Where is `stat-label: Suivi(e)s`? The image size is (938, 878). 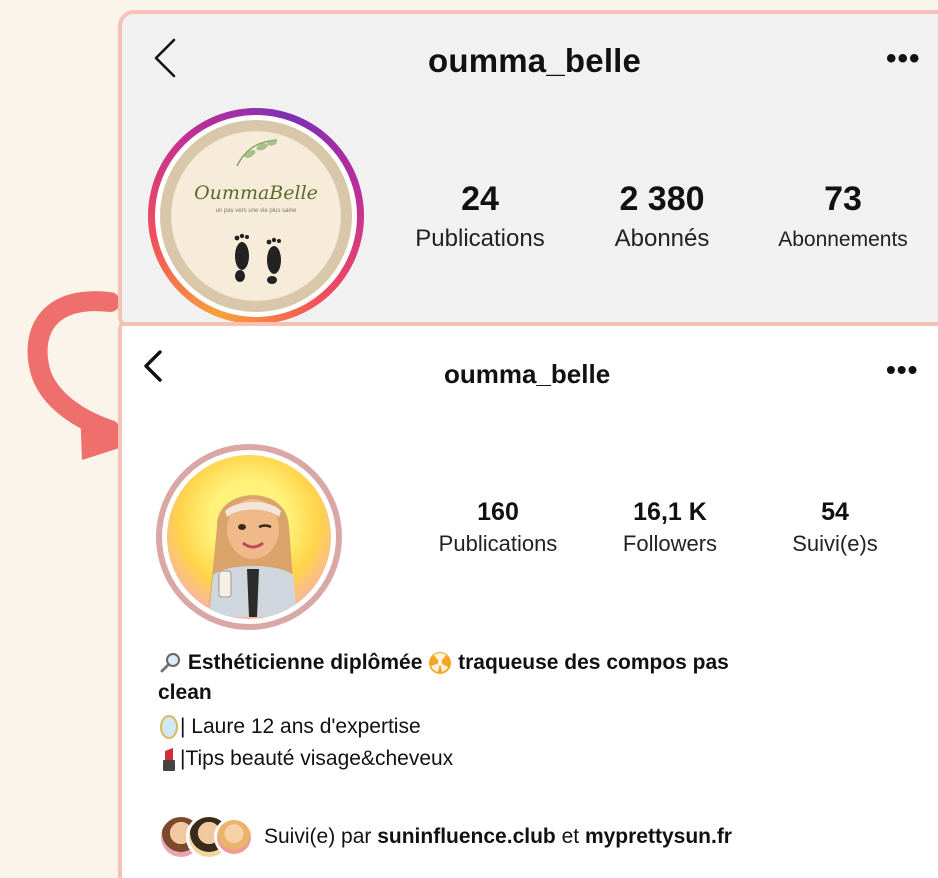
stat-label: Suivi(e)s is located at coordinates (835, 543).